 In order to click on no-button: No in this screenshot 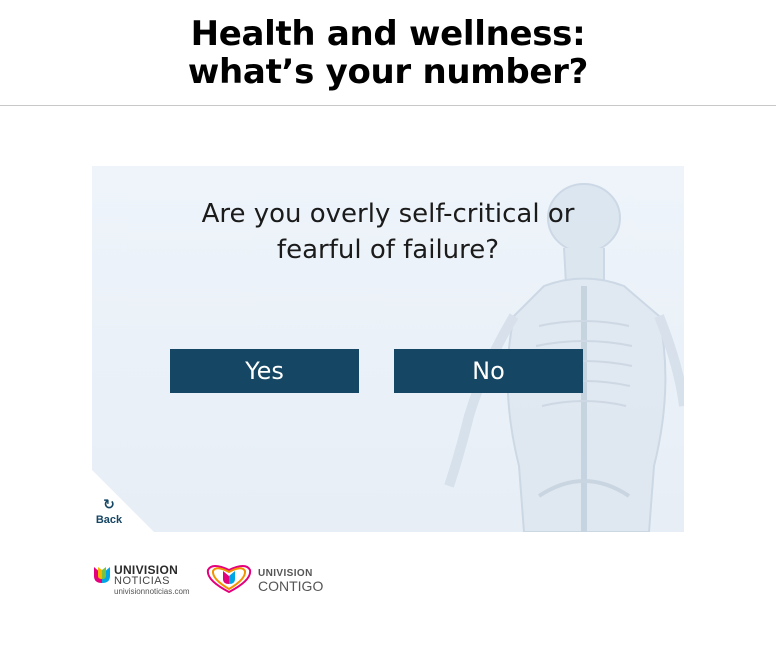, I will do `click(488, 371)`.